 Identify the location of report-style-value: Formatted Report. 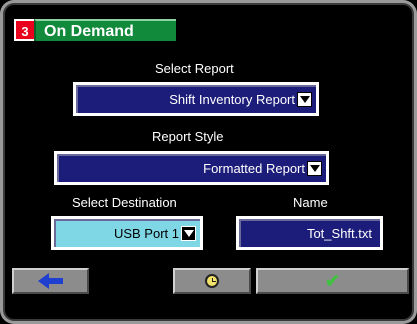
(254, 168).